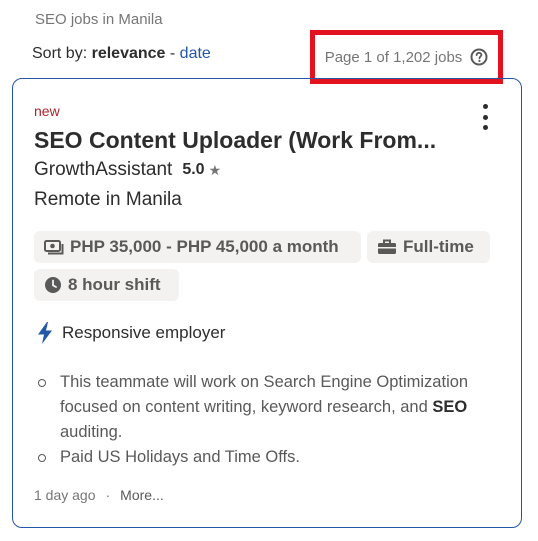  What do you see at coordinates (99, 19) in the screenshot?
I see `search-breadcrumb: SEO jobs in Manila` at bounding box center [99, 19].